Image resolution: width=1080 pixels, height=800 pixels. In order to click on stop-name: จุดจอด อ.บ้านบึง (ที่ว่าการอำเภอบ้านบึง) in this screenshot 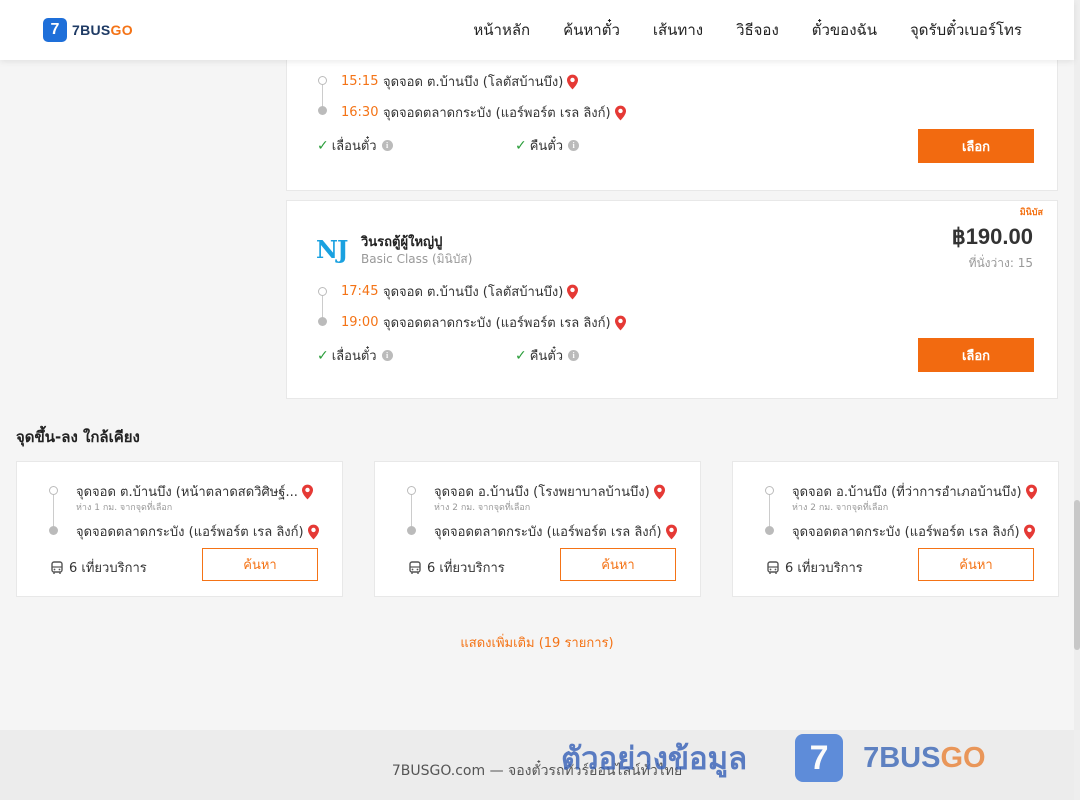, I will do `click(907, 492)`.